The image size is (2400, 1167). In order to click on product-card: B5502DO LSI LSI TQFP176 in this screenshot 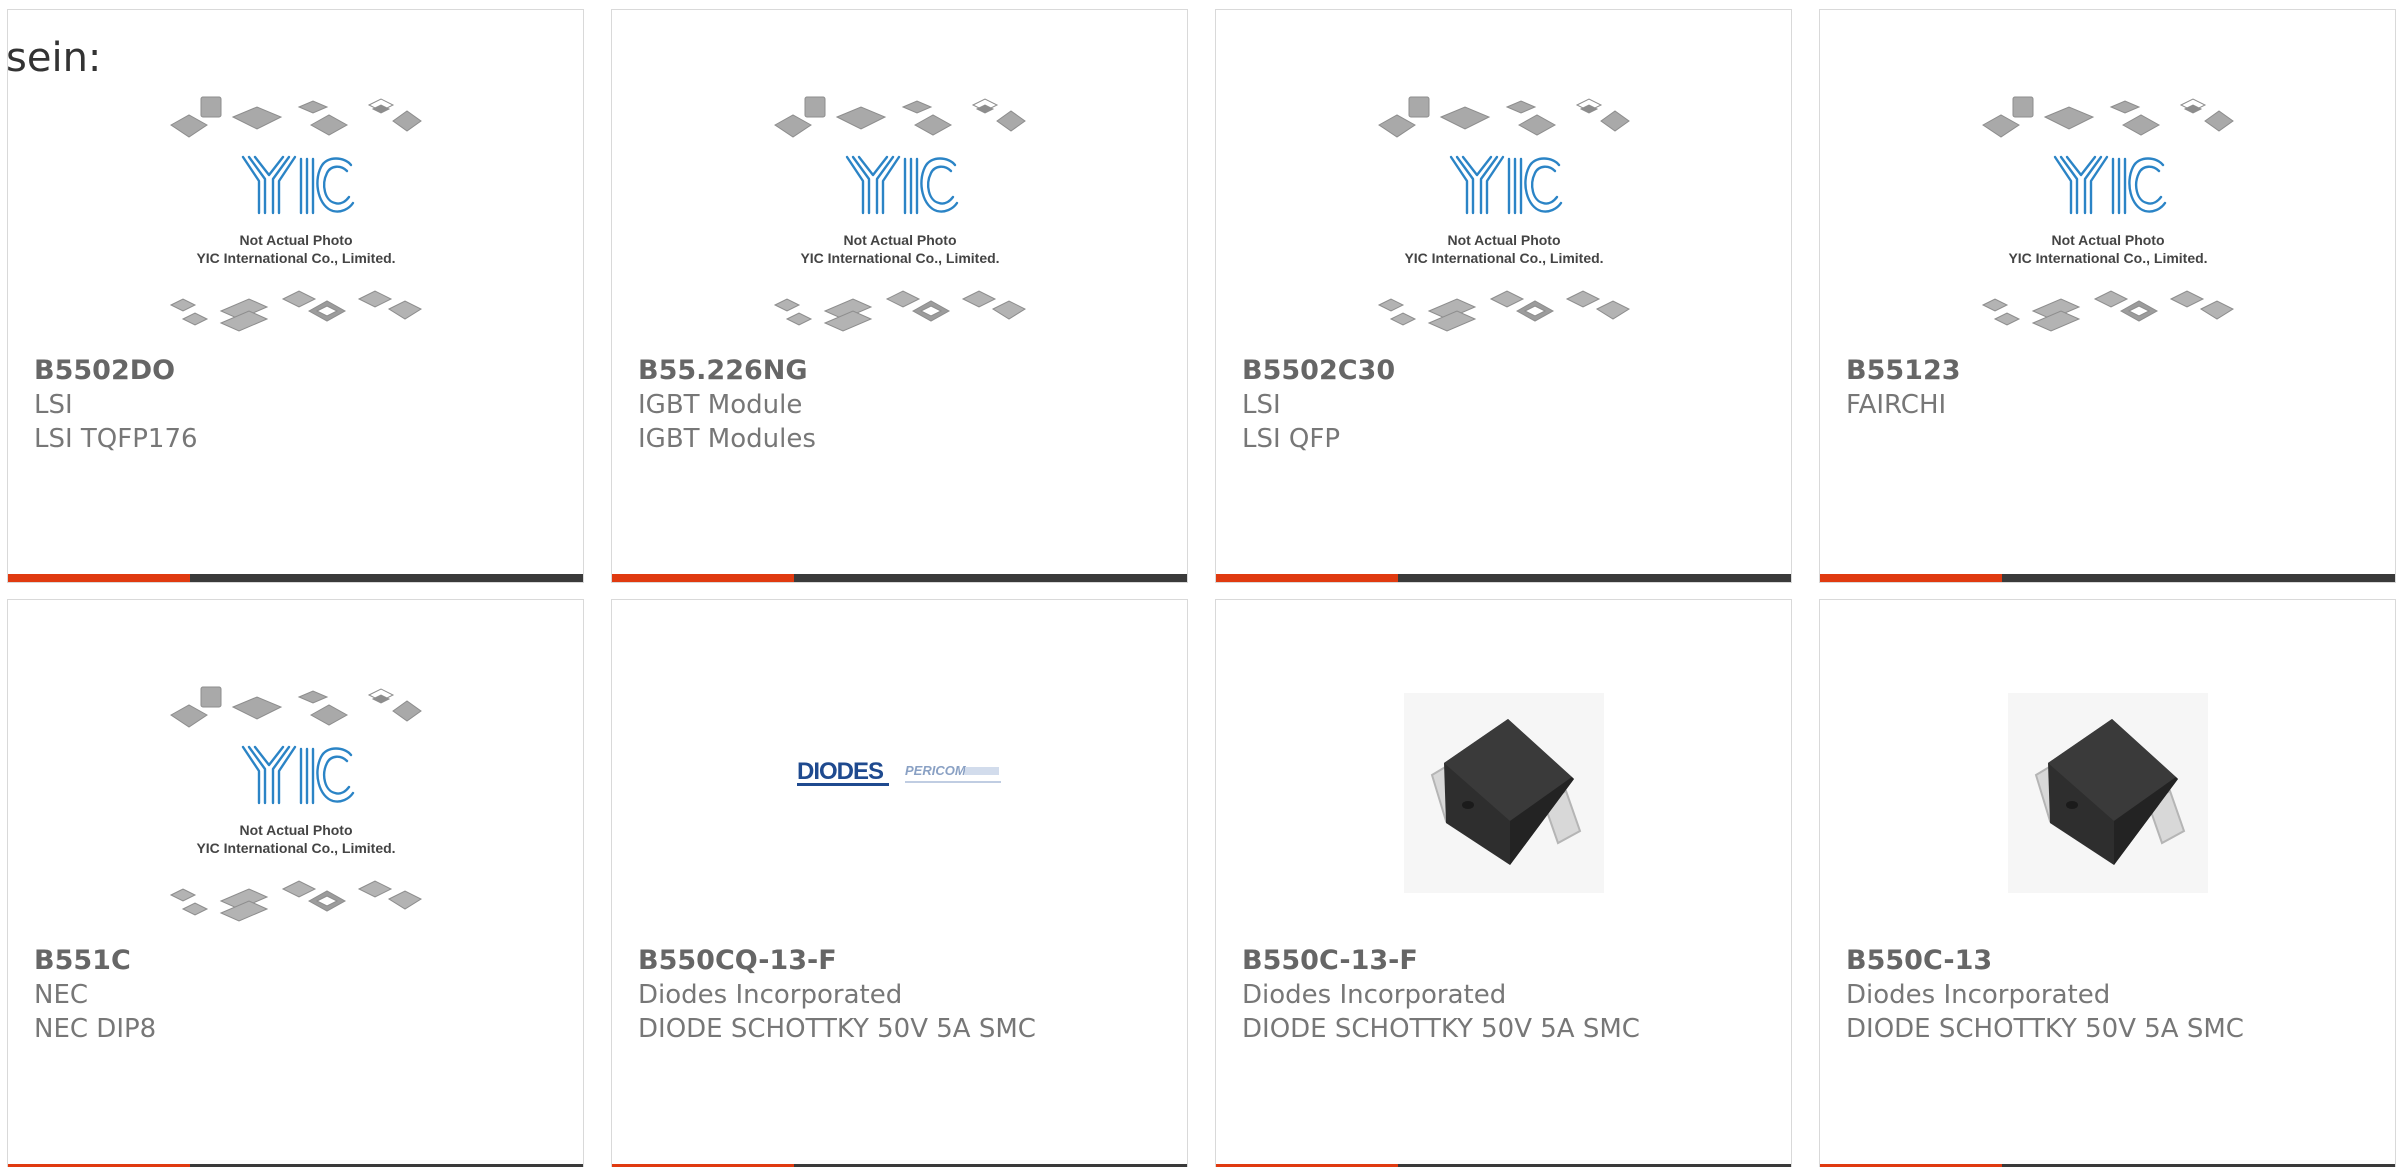, I will do `click(295, 296)`.